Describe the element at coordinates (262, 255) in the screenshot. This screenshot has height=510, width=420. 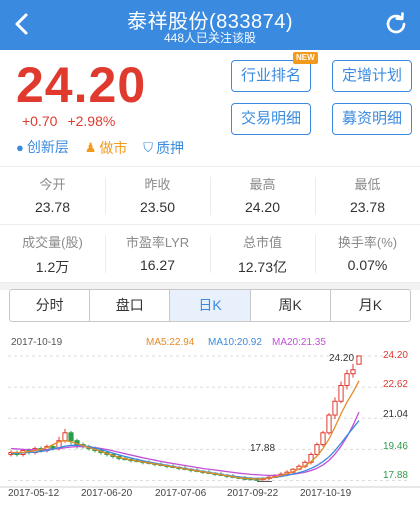
I see `stat-market-cap: 总市值 12.73亿` at that location.